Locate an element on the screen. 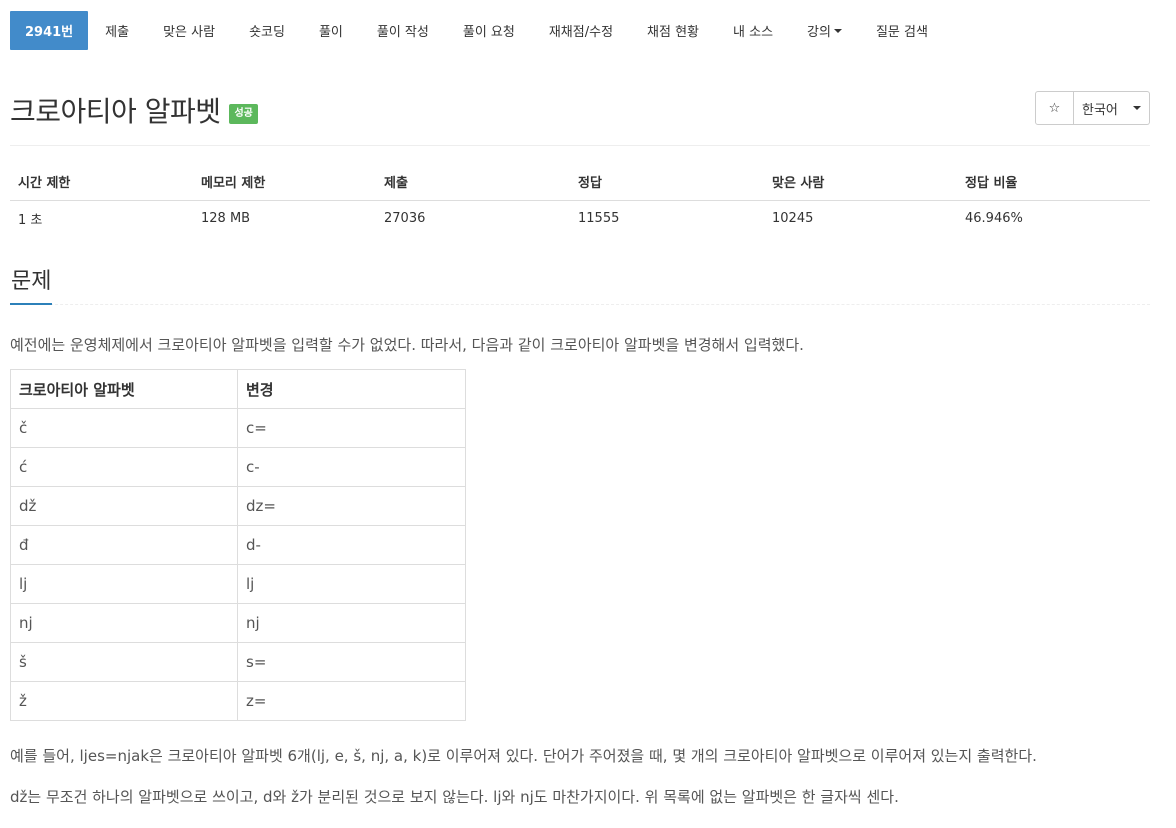 This screenshot has width=1176, height=828. header-submissions: 제출 is located at coordinates (473, 182).